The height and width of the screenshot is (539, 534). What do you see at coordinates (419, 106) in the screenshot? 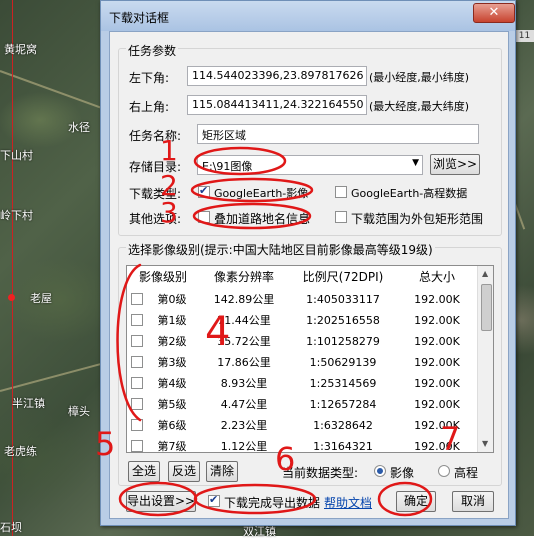
I see `upper-right-hint: (最大经度,最大纬度)` at bounding box center [419, 106].